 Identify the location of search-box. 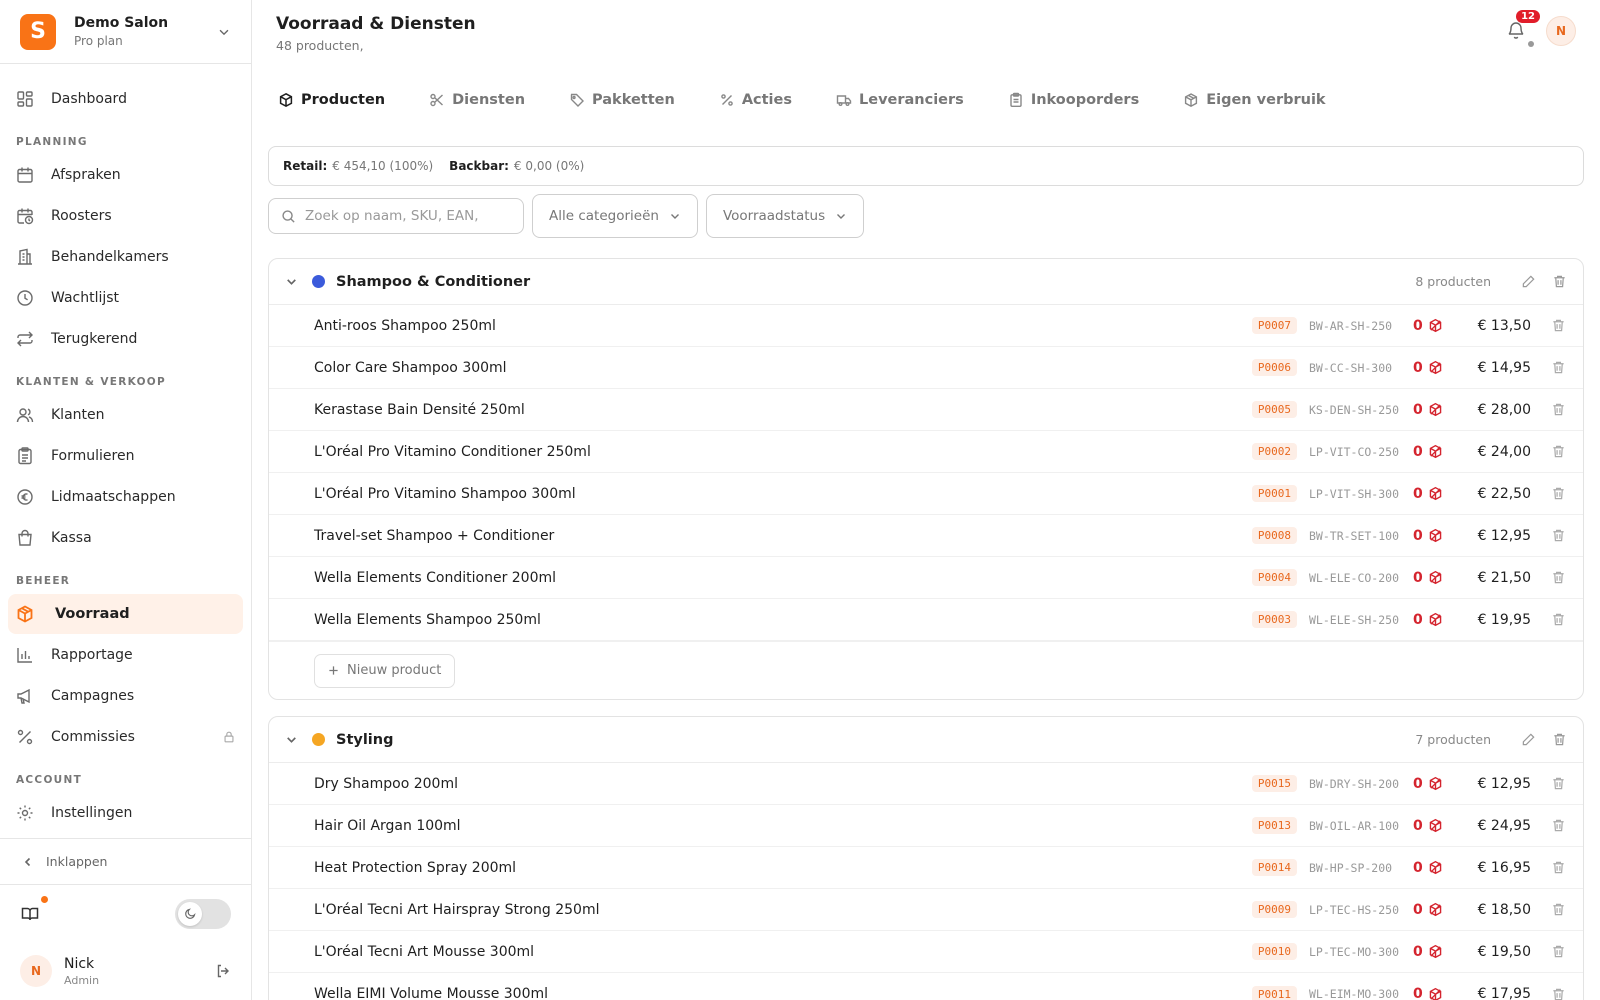
(396, 216).